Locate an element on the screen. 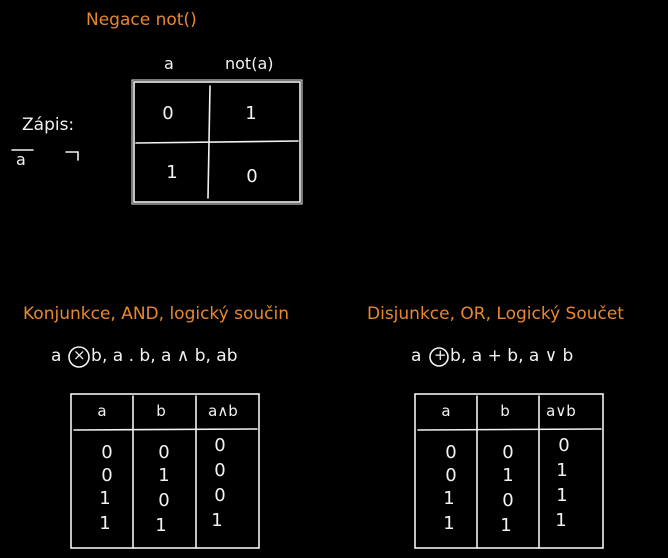  conjunction-header-b: b is located at coordinates (161, 411).